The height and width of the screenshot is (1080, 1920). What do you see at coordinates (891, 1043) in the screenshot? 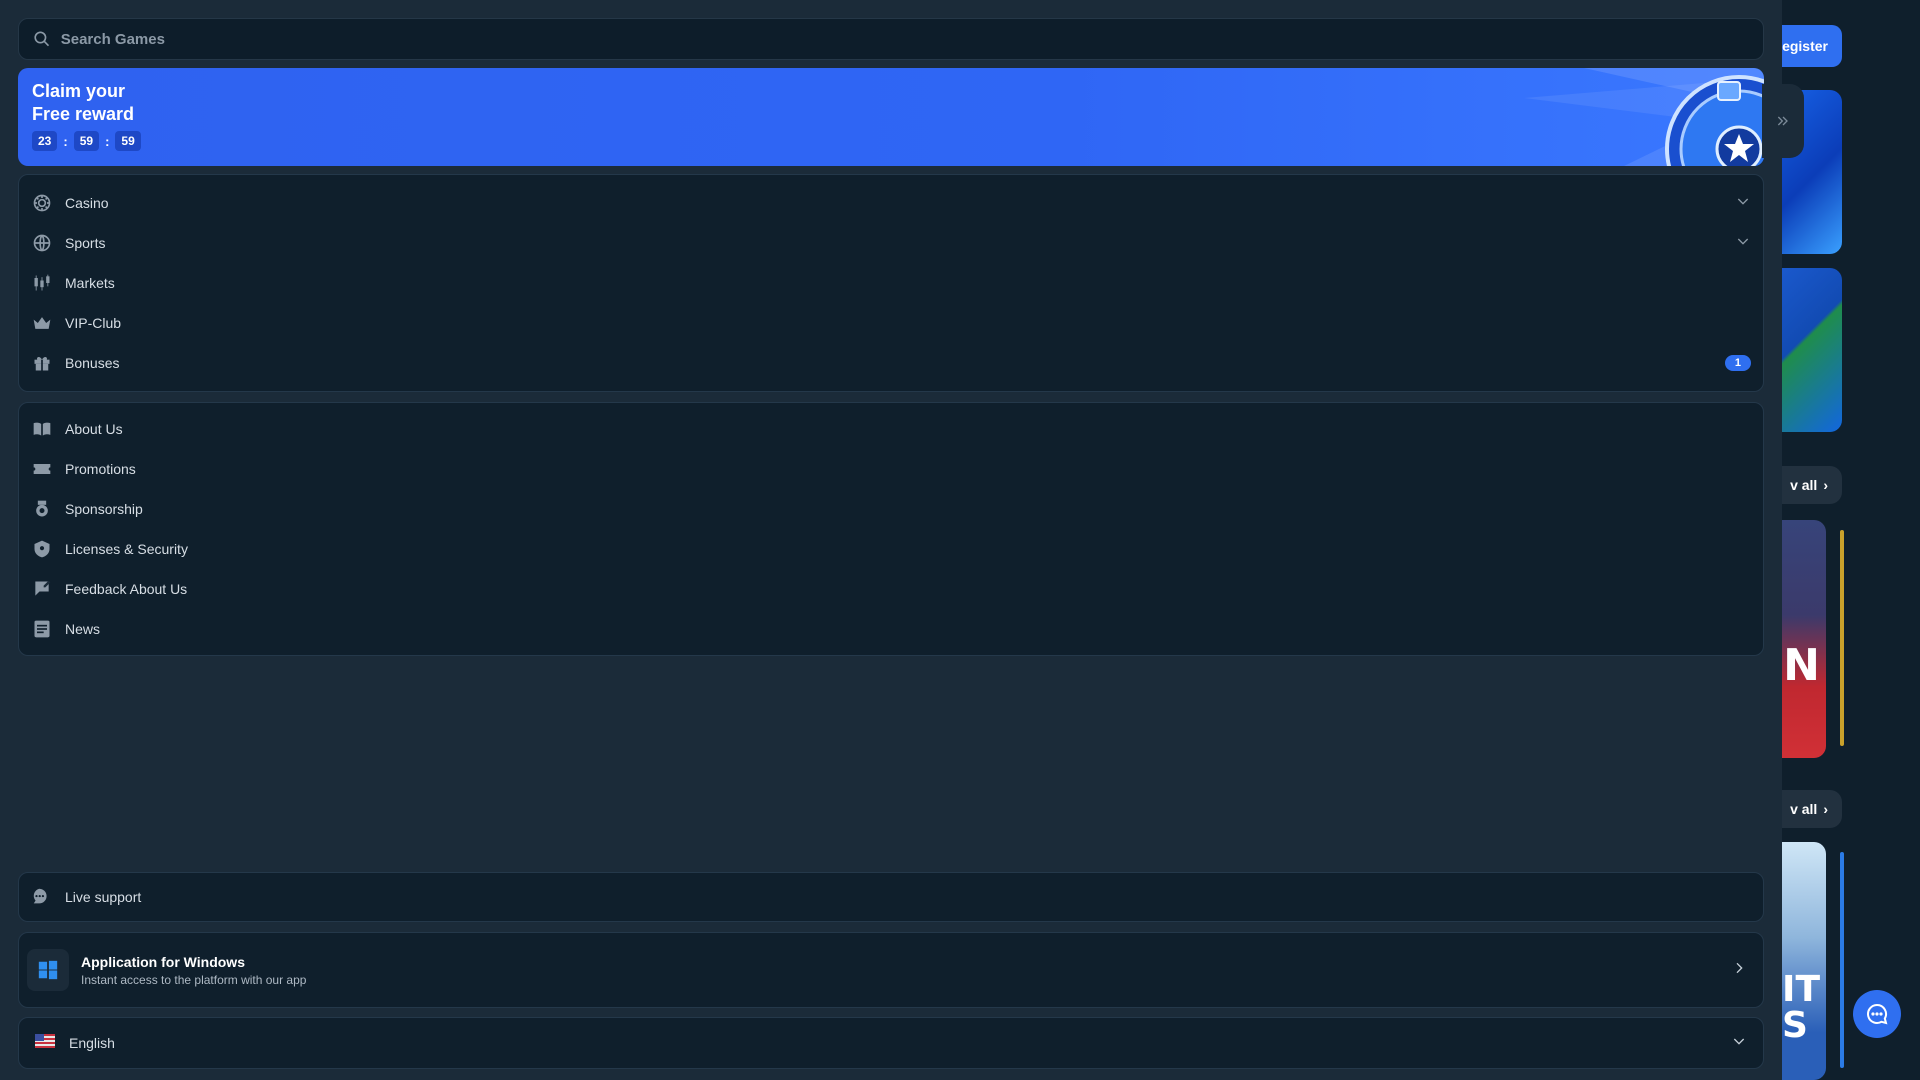
I see `language-selector: English` at bounding box center [891, 1043].